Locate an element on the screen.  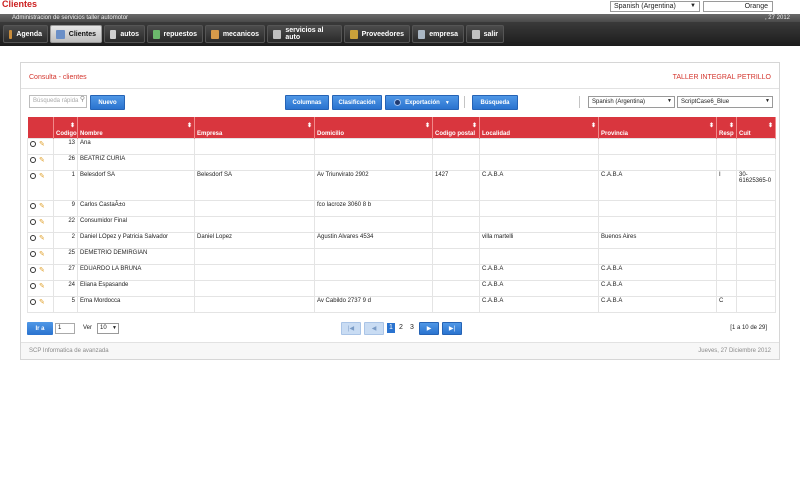
column-header-provincia: Provincia ⬍ is located at coordinates (657, 127).